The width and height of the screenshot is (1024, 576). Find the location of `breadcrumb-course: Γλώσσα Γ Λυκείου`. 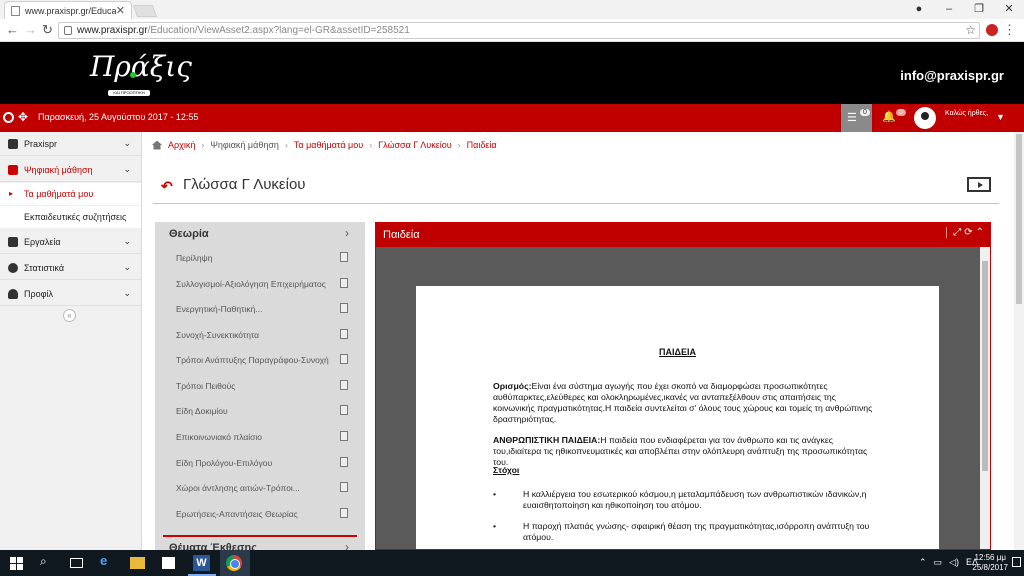

breadcrumb-course: Γλώσσα Γ Λυκείου is located at coordinates (415, 145).